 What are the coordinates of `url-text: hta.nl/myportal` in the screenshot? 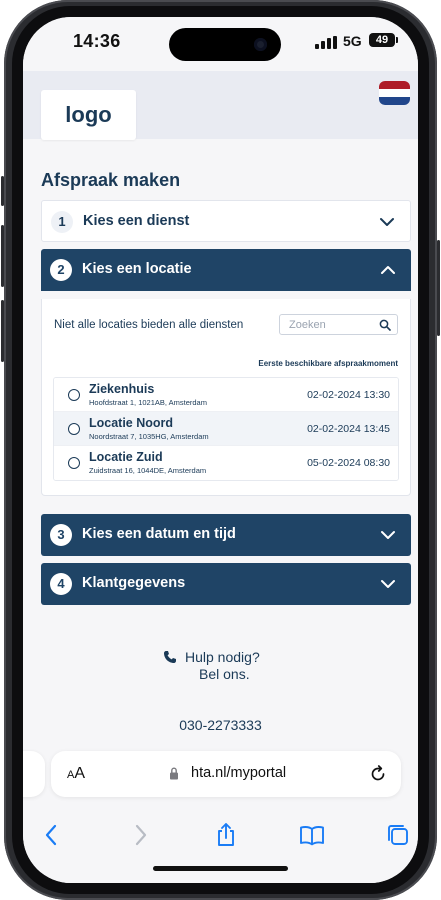 It's located at (239, 773).